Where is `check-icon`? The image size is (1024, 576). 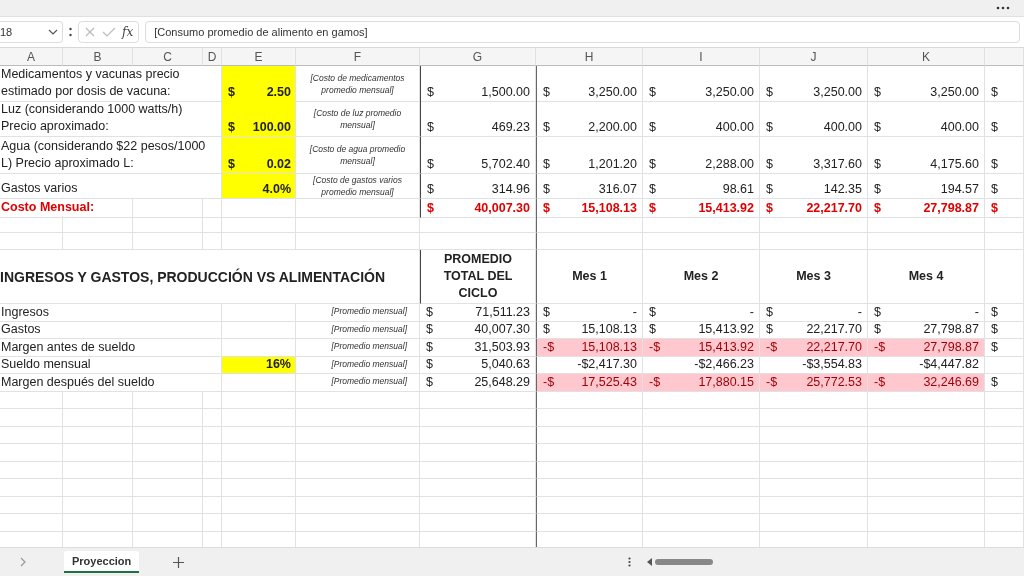
check-icon is located at coordinates (109, 32).